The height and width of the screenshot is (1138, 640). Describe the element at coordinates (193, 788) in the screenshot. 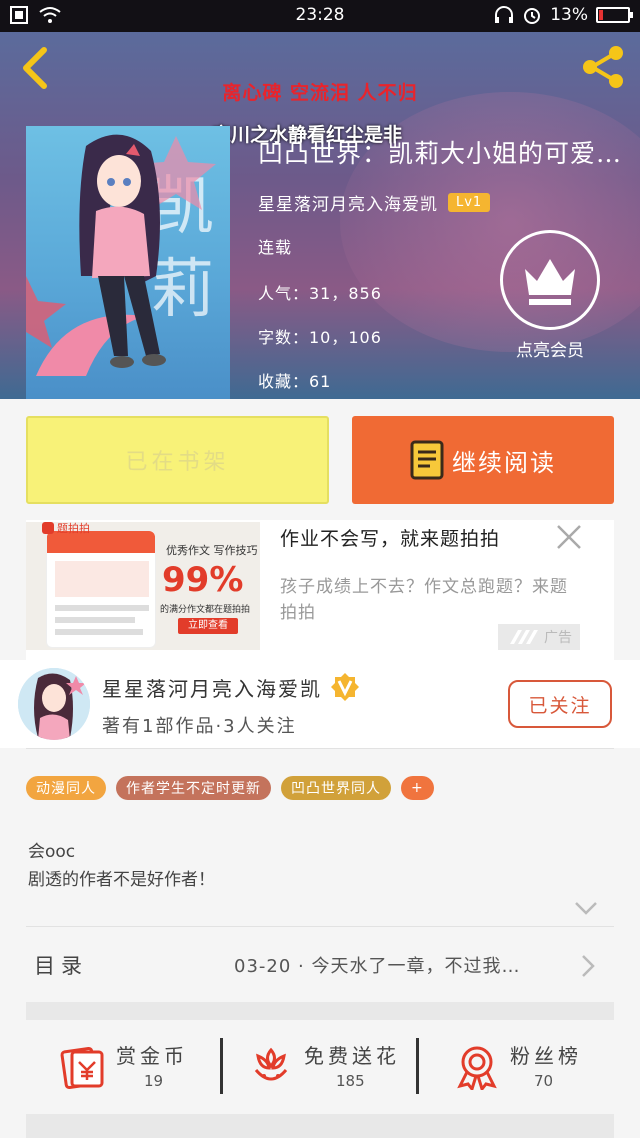

I see `tag-author-student: 作者学生不定时更新` at that location.